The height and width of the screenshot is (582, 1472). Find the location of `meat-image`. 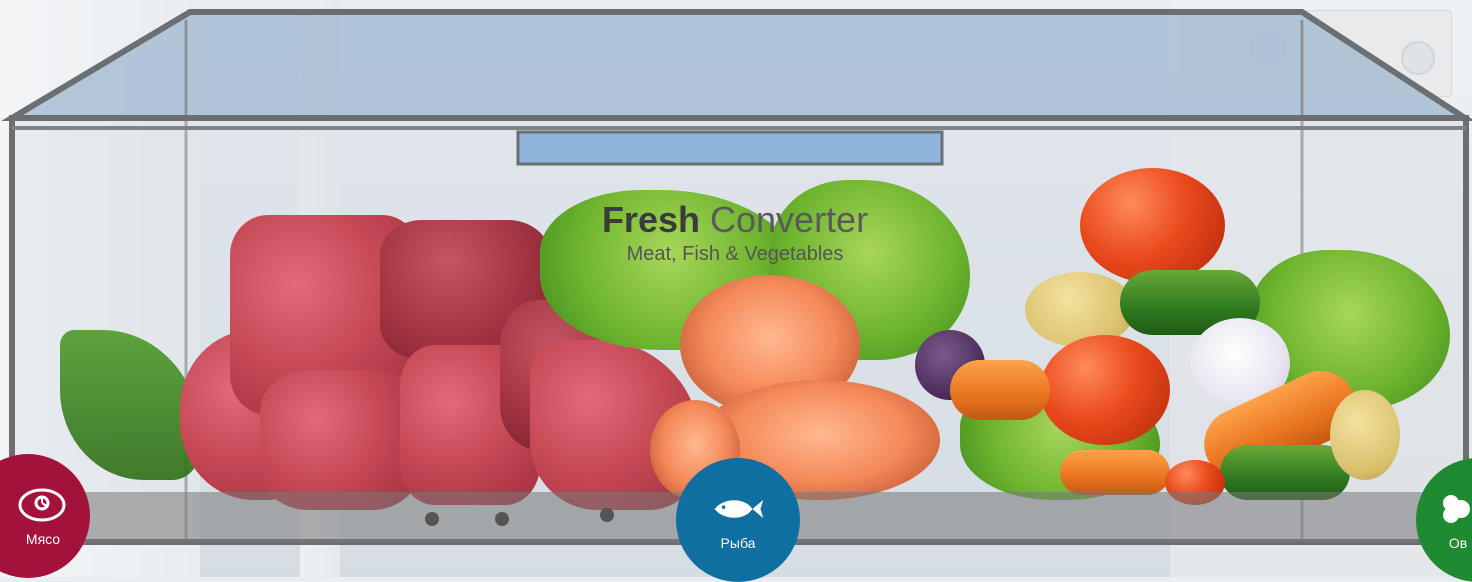

meat-image is located at coordinates (340, 440).